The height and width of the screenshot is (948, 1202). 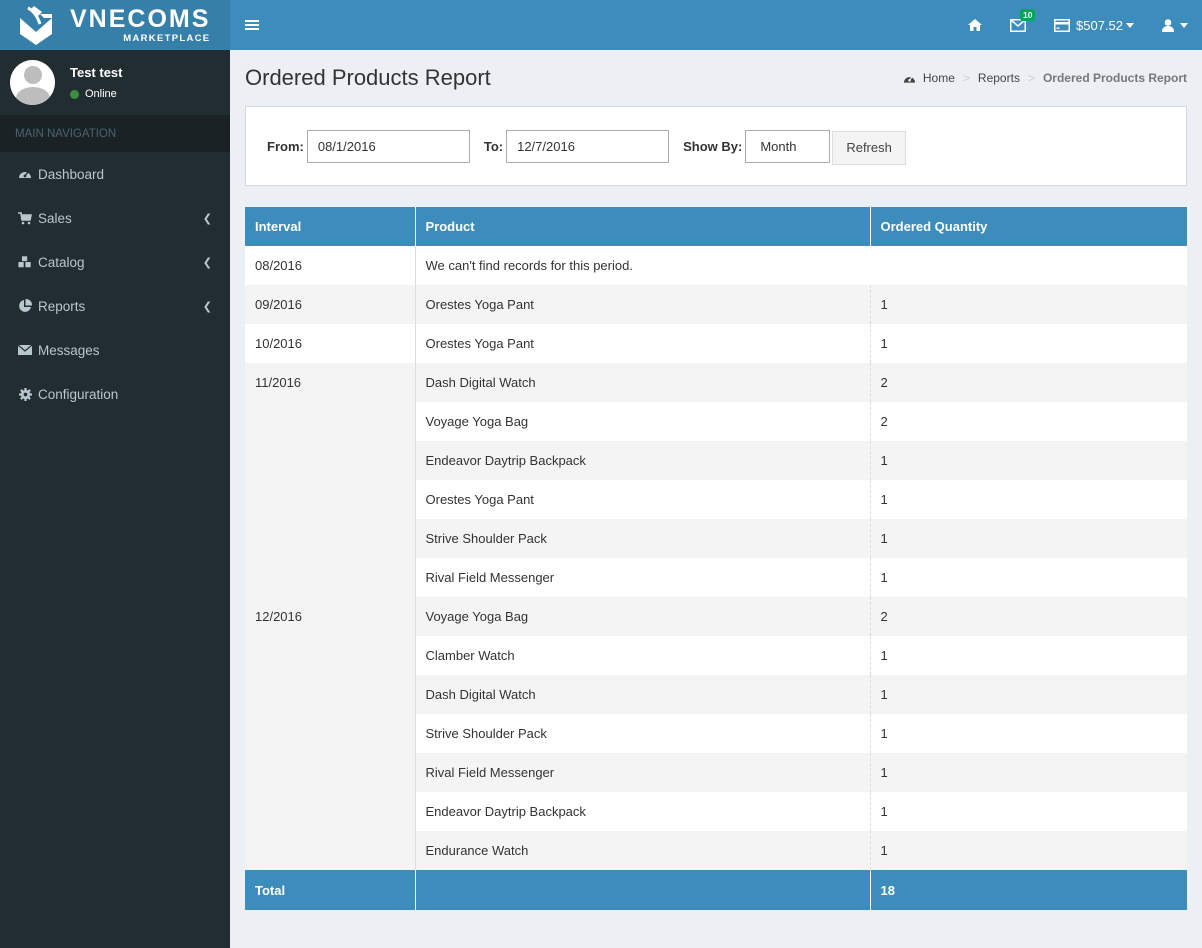 I want to click on sidebar-item-label: Catalog, so click(x=61, y=262).